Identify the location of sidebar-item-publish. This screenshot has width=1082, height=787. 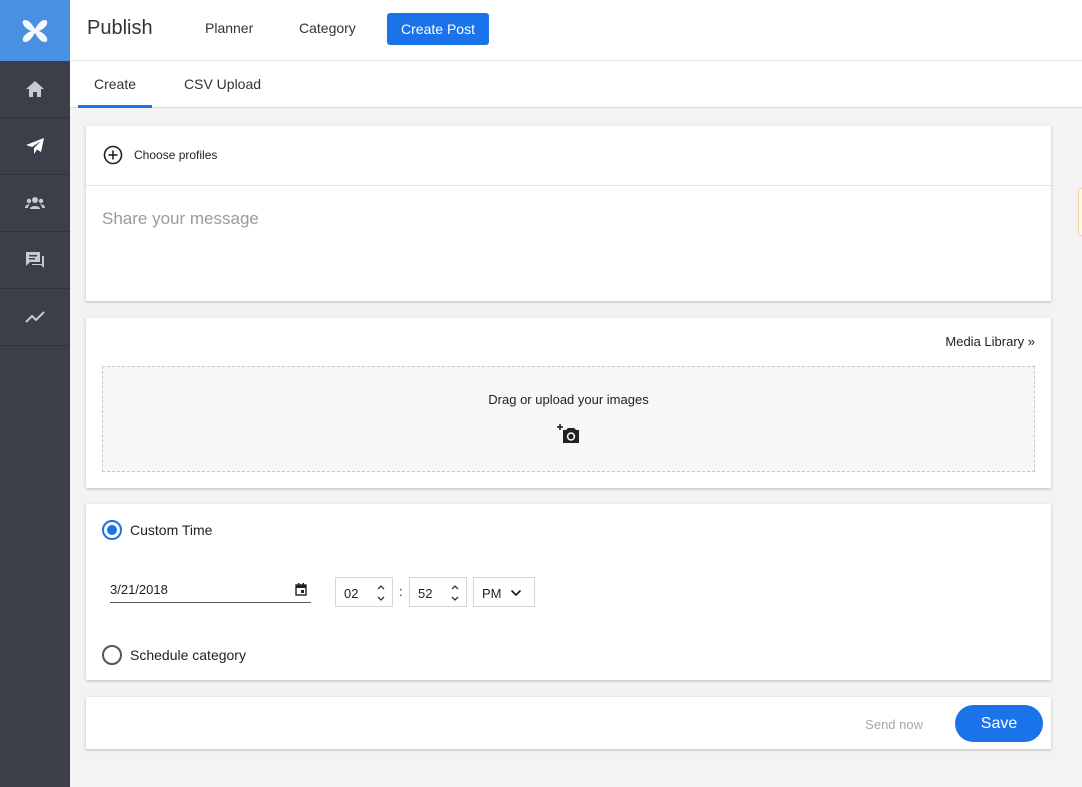
(35, 146).